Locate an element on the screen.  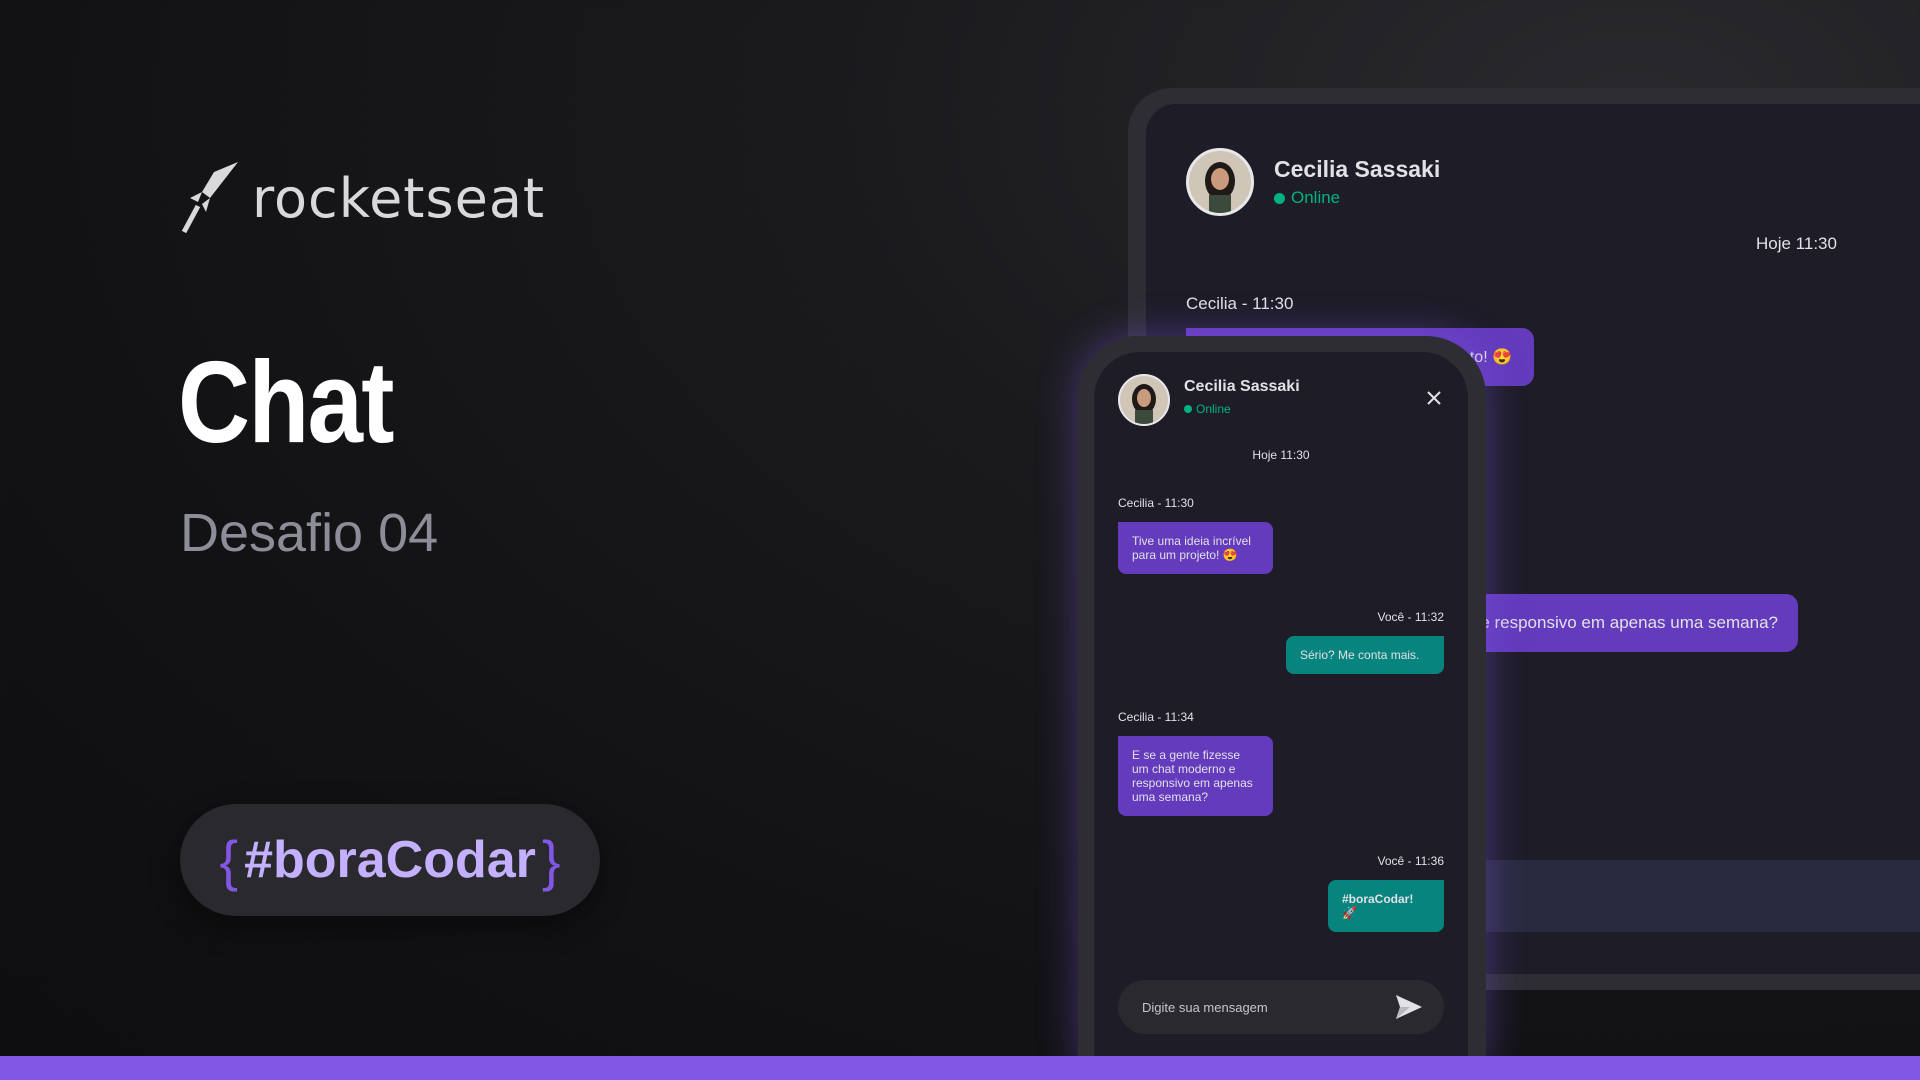
bottom-accent-bar is located at coordinates (960, 1068).